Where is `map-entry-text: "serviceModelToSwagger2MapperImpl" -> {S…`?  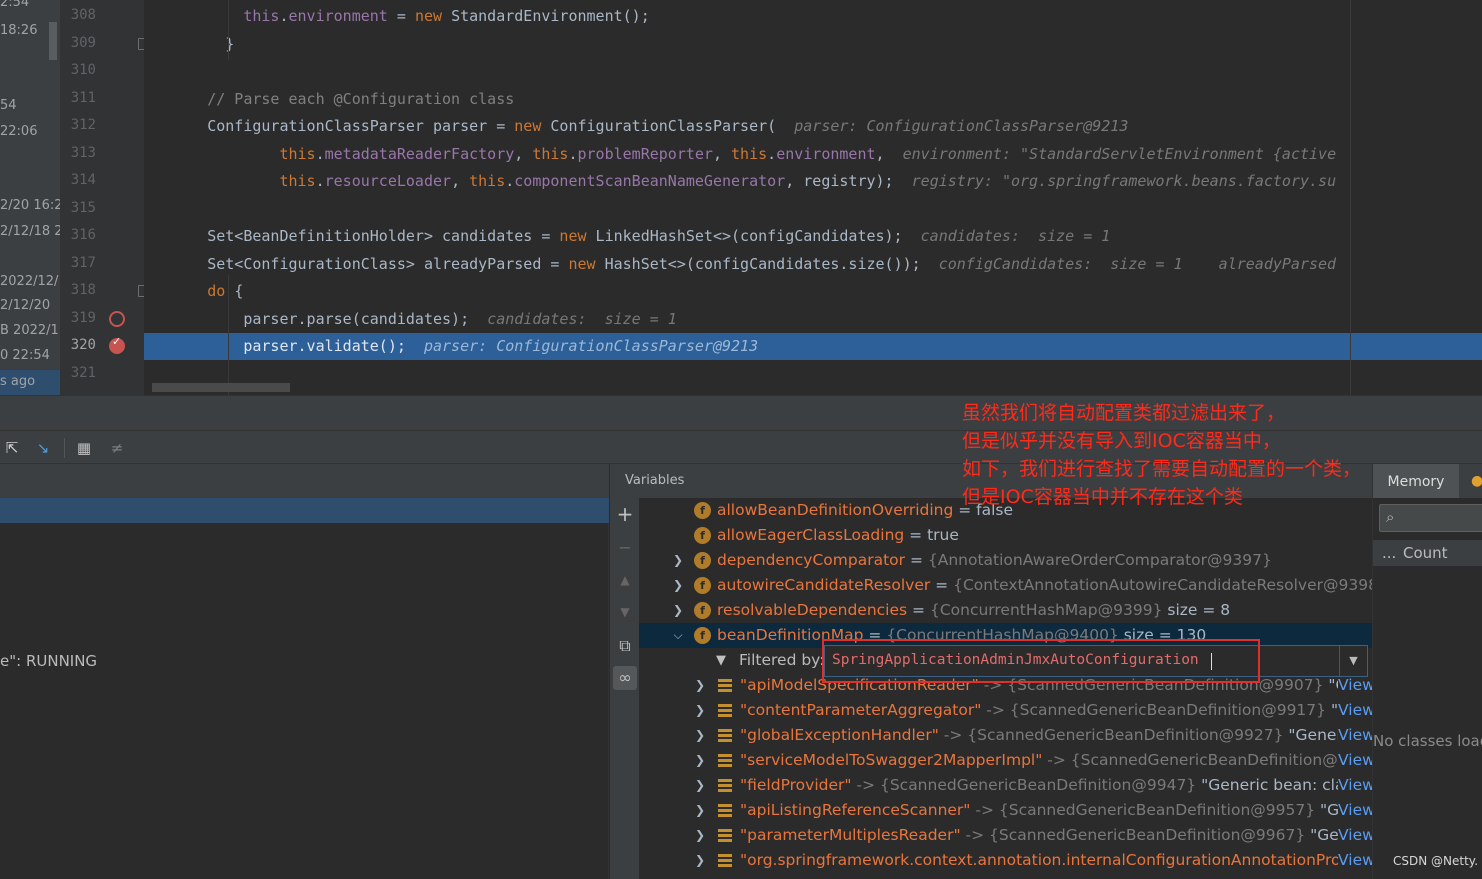
map-entry-text: "serviceModelToSwagger2MapperImpl" -> {S… is located at coordinates (1048, 760).